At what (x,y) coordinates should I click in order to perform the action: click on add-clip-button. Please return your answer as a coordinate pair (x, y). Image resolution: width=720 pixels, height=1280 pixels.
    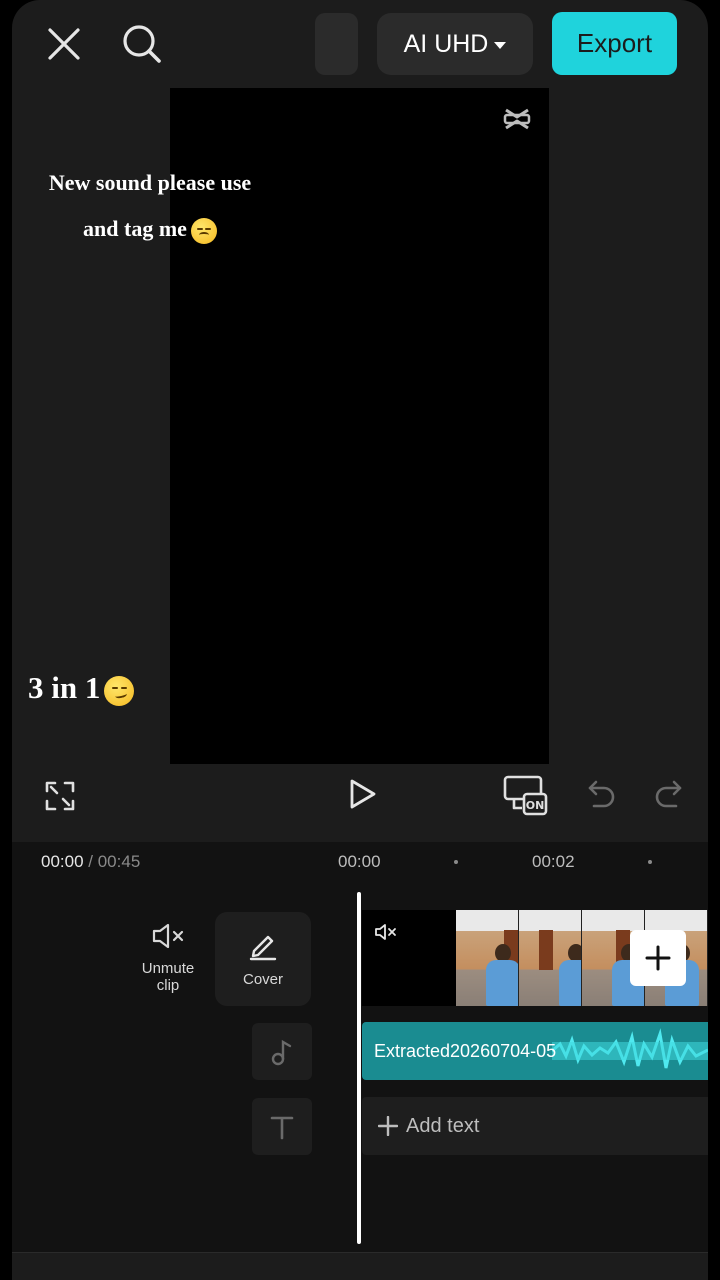
    Looking at the image, I should click on (658, 958).